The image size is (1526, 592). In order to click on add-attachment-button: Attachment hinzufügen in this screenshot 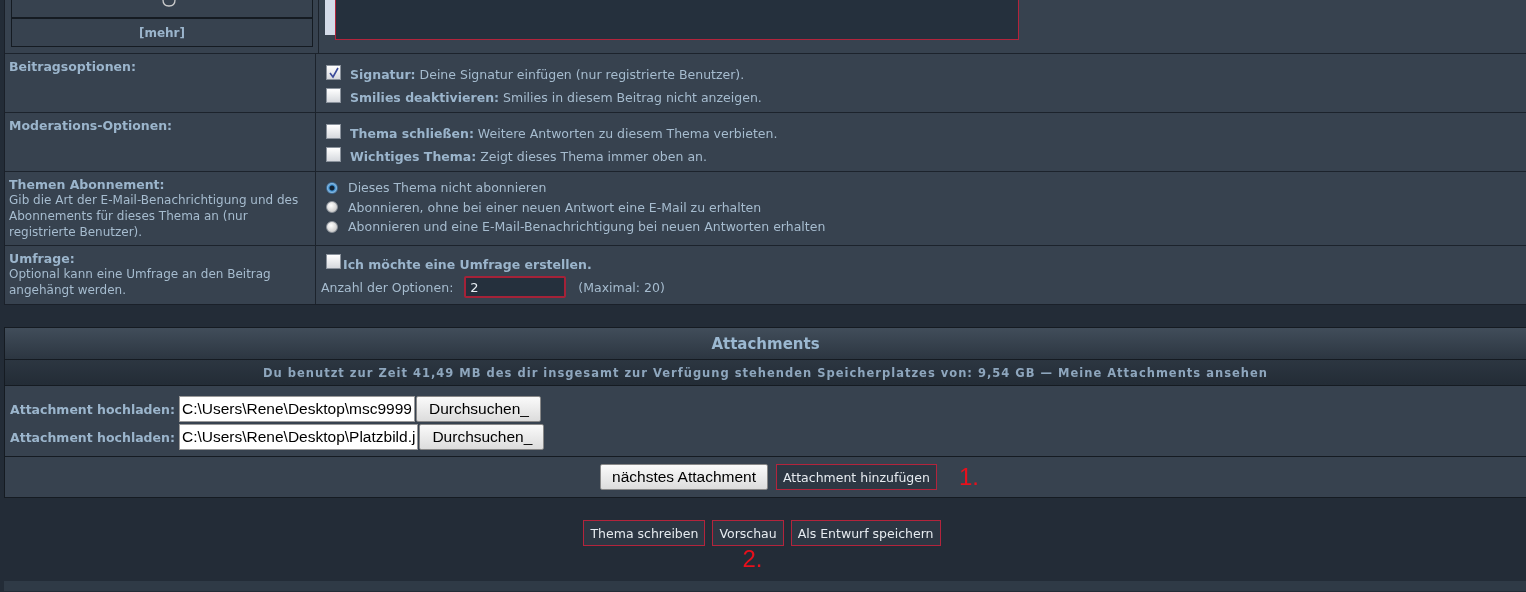, I will do `click(856, 477)`.